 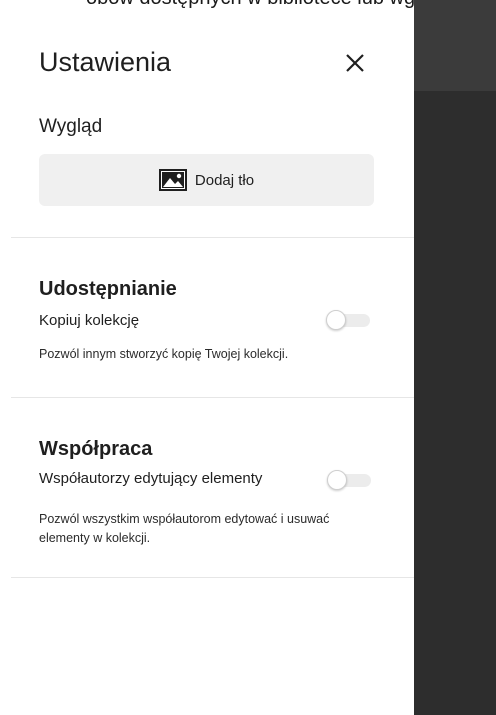 I want to click on copy-collection-label: Kopiuj kolekcję, so click(x=89, y=320).